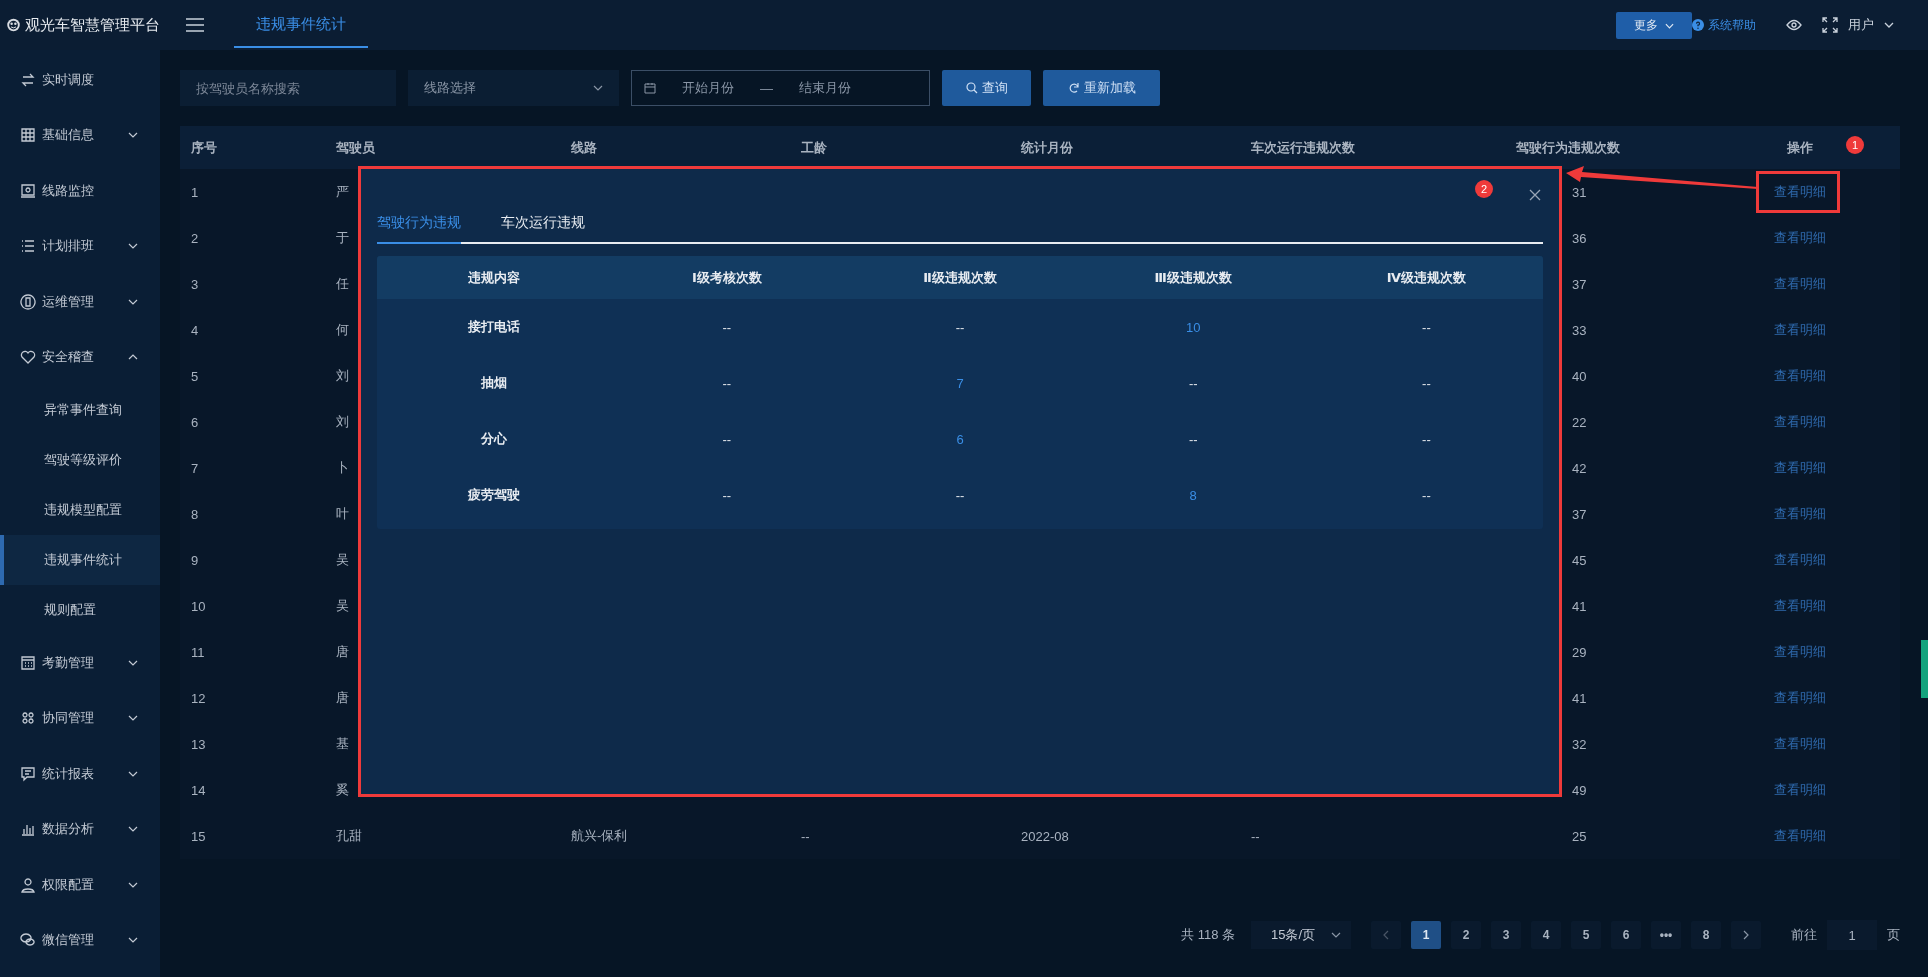 The height and width of the screenshot is (977, 1928). What do you see at coordinates (1893, 935) in the screenshot?
I see `page-suffix: 页` at bounding box center [1893, 935].